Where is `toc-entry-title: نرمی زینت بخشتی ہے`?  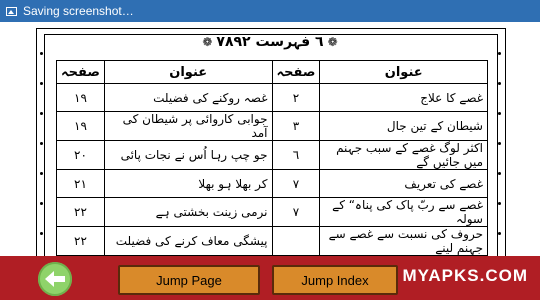 toc-entry-title: نرمی زینت بخشتی ہے is located at coordinates (188, 212).